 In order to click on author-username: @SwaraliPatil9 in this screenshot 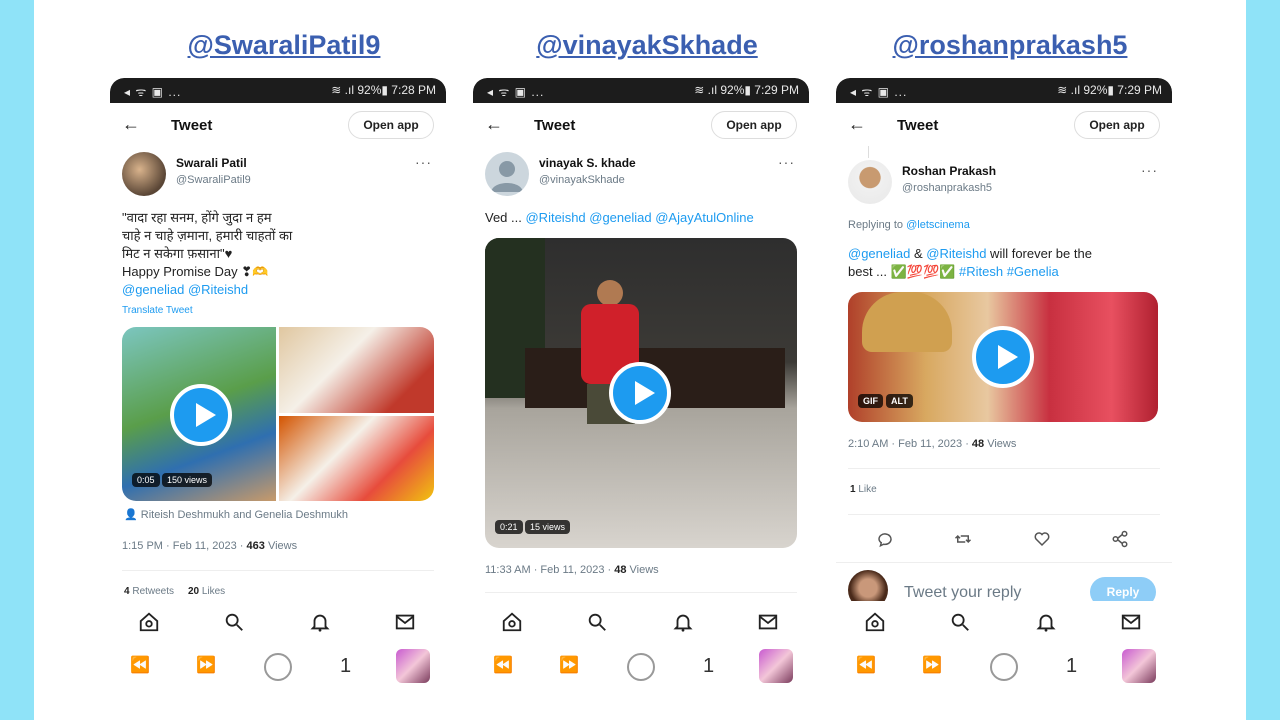, I will do `click(213, 180)`.